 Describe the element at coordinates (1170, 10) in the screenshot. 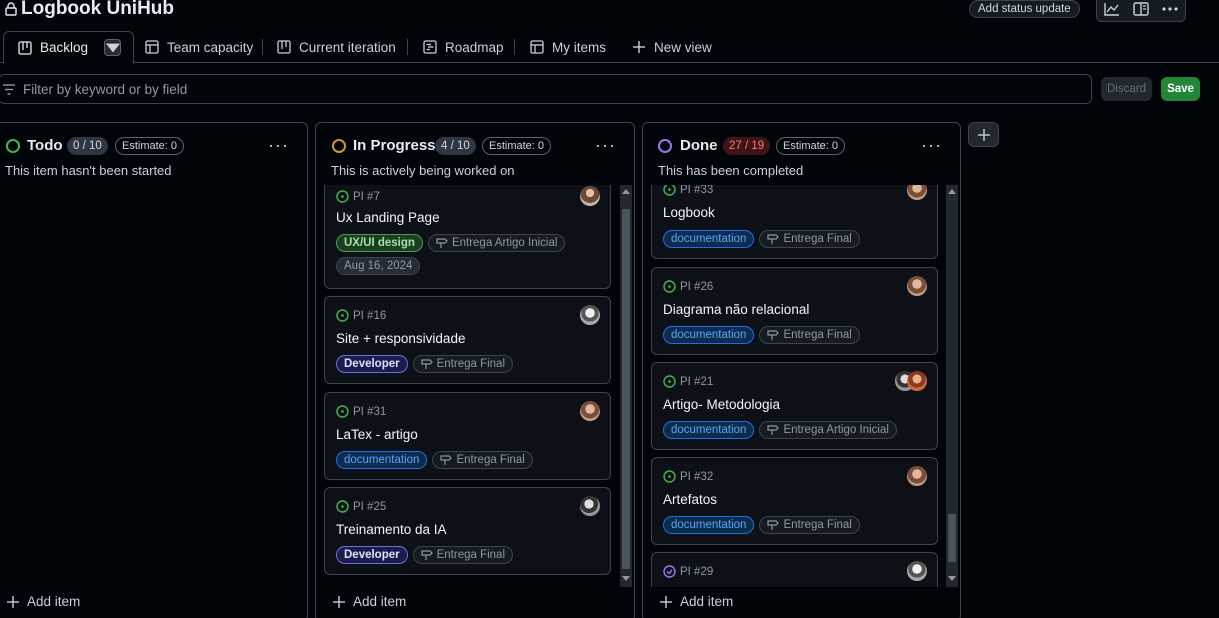

I see `more-options-icon` at that location.